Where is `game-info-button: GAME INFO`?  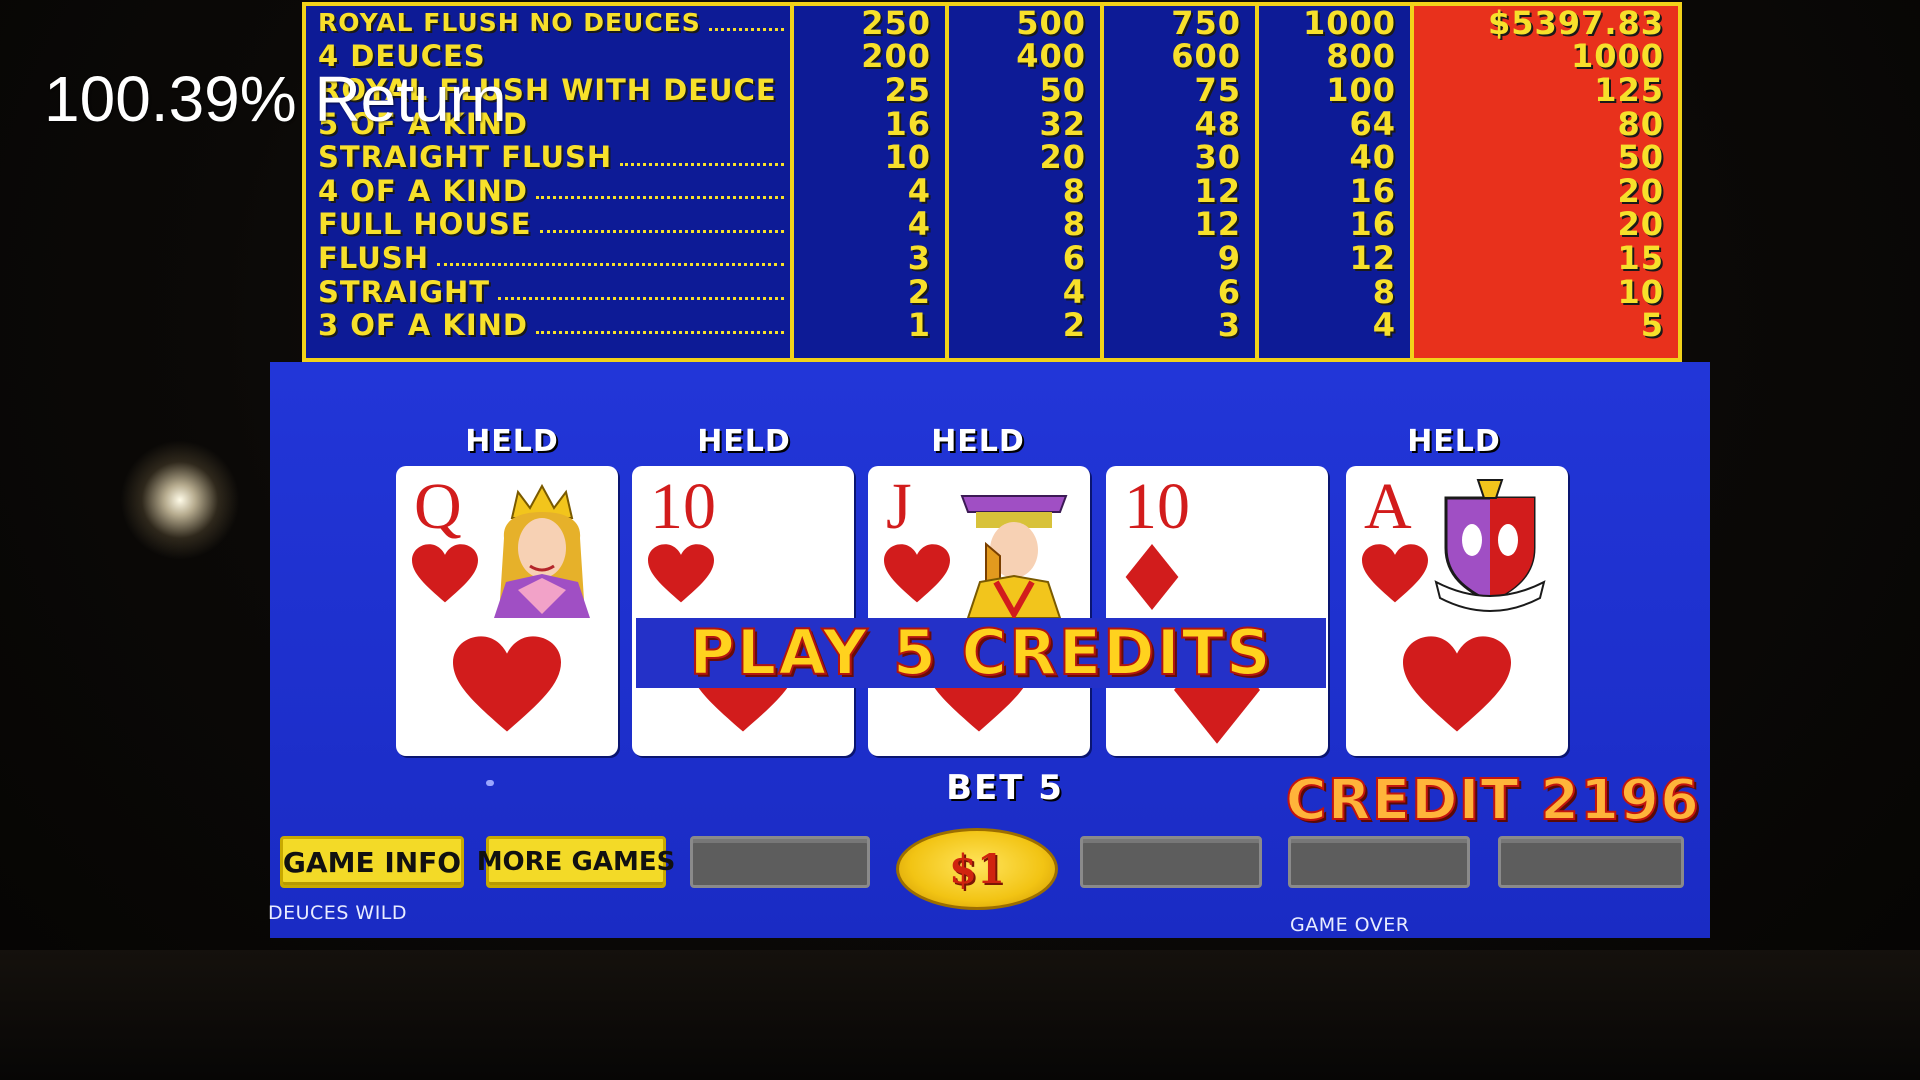
game-info-button: GAME INFO is located at coordinates (372, 862).